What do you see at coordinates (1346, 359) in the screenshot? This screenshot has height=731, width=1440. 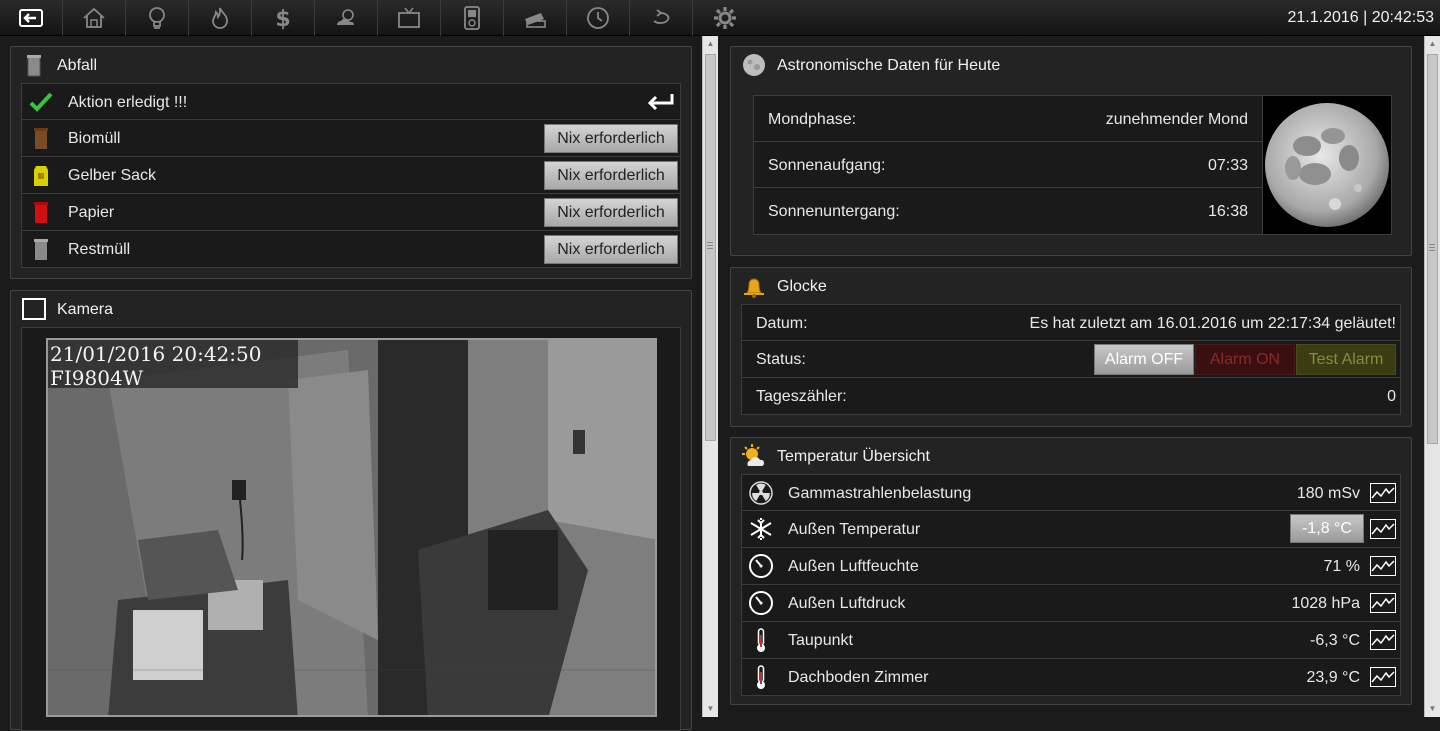 I see `test-alarm-button: Test Alarm` at bounding box center [1346, 359].